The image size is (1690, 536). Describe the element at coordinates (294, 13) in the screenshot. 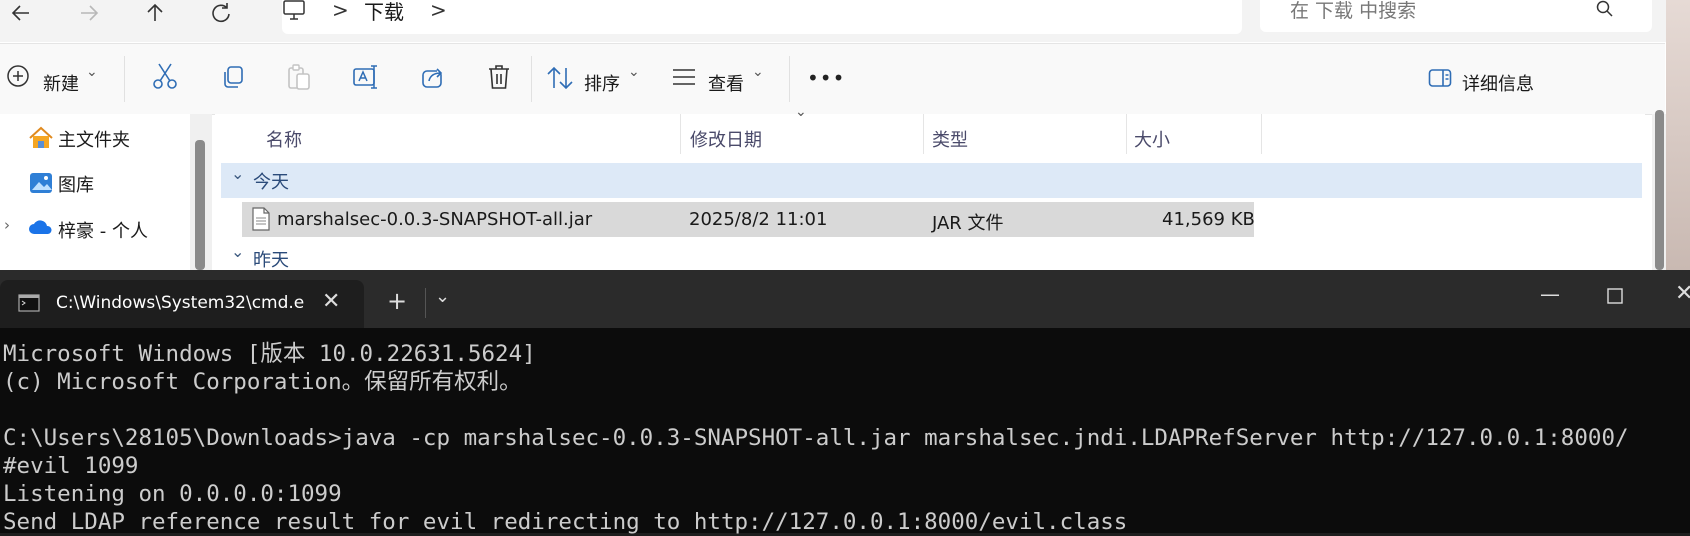

I see `computer-icon` at that location.